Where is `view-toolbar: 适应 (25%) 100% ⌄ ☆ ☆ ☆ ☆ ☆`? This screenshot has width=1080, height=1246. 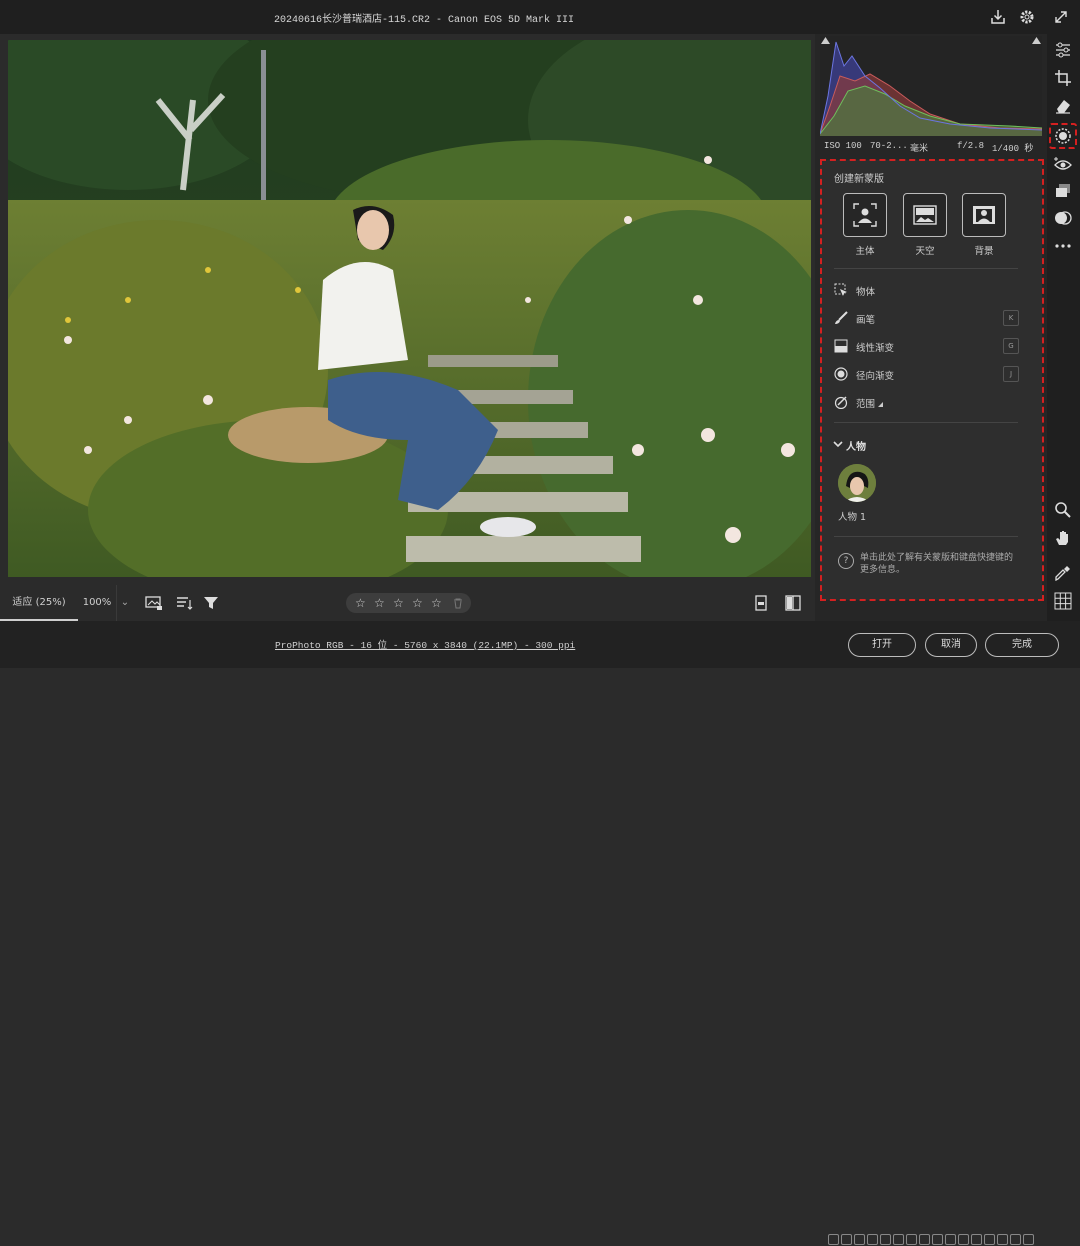 view-toolbar: 适应 (25%) 100% ⌄ ☆ ☆ ☆ ☆ ☆ is located at coordinates (407, 603).